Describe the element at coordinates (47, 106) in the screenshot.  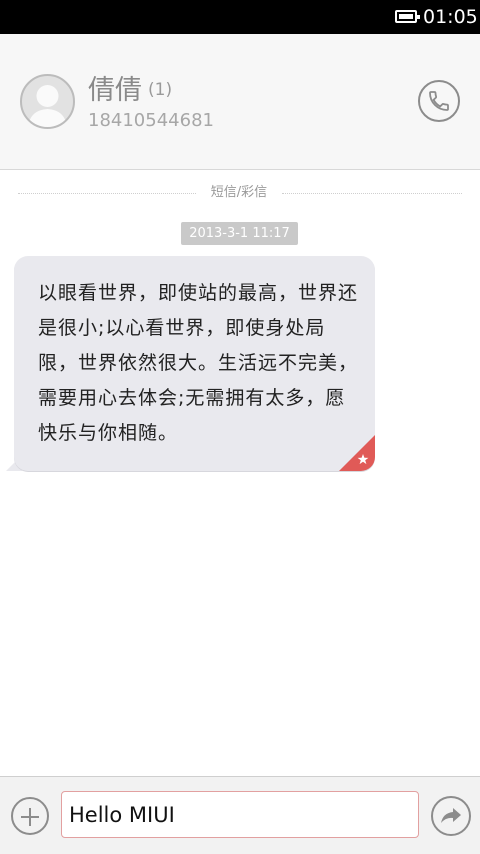
I see `person-silhouette-icon` at that location.